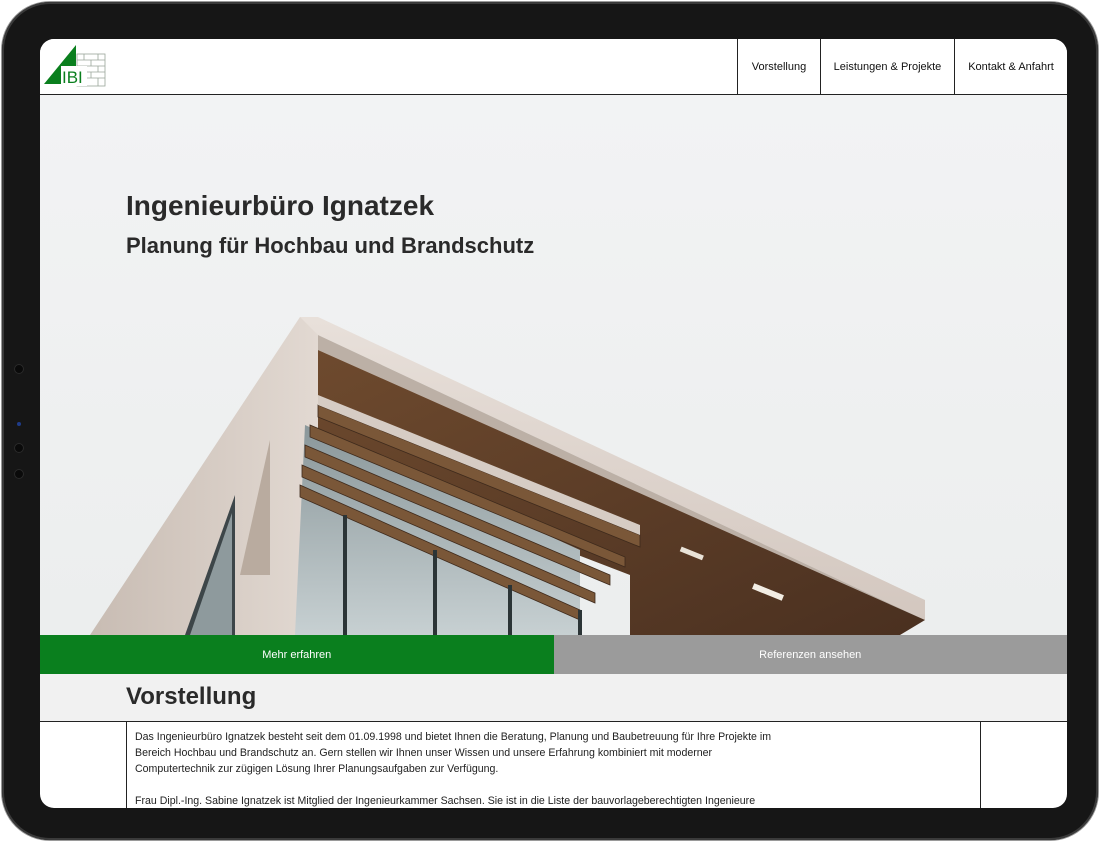  I want to click on hero-title: Ingenieurbüro Ignatzek, so click(280, 205).